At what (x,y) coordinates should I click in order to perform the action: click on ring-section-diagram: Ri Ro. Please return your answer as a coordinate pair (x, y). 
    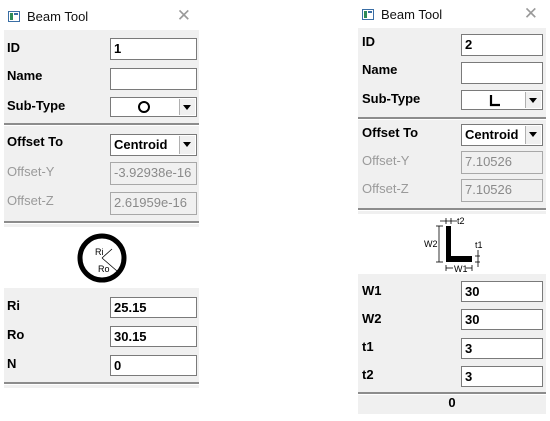
    Looking at the image, I should click on (102, 258).